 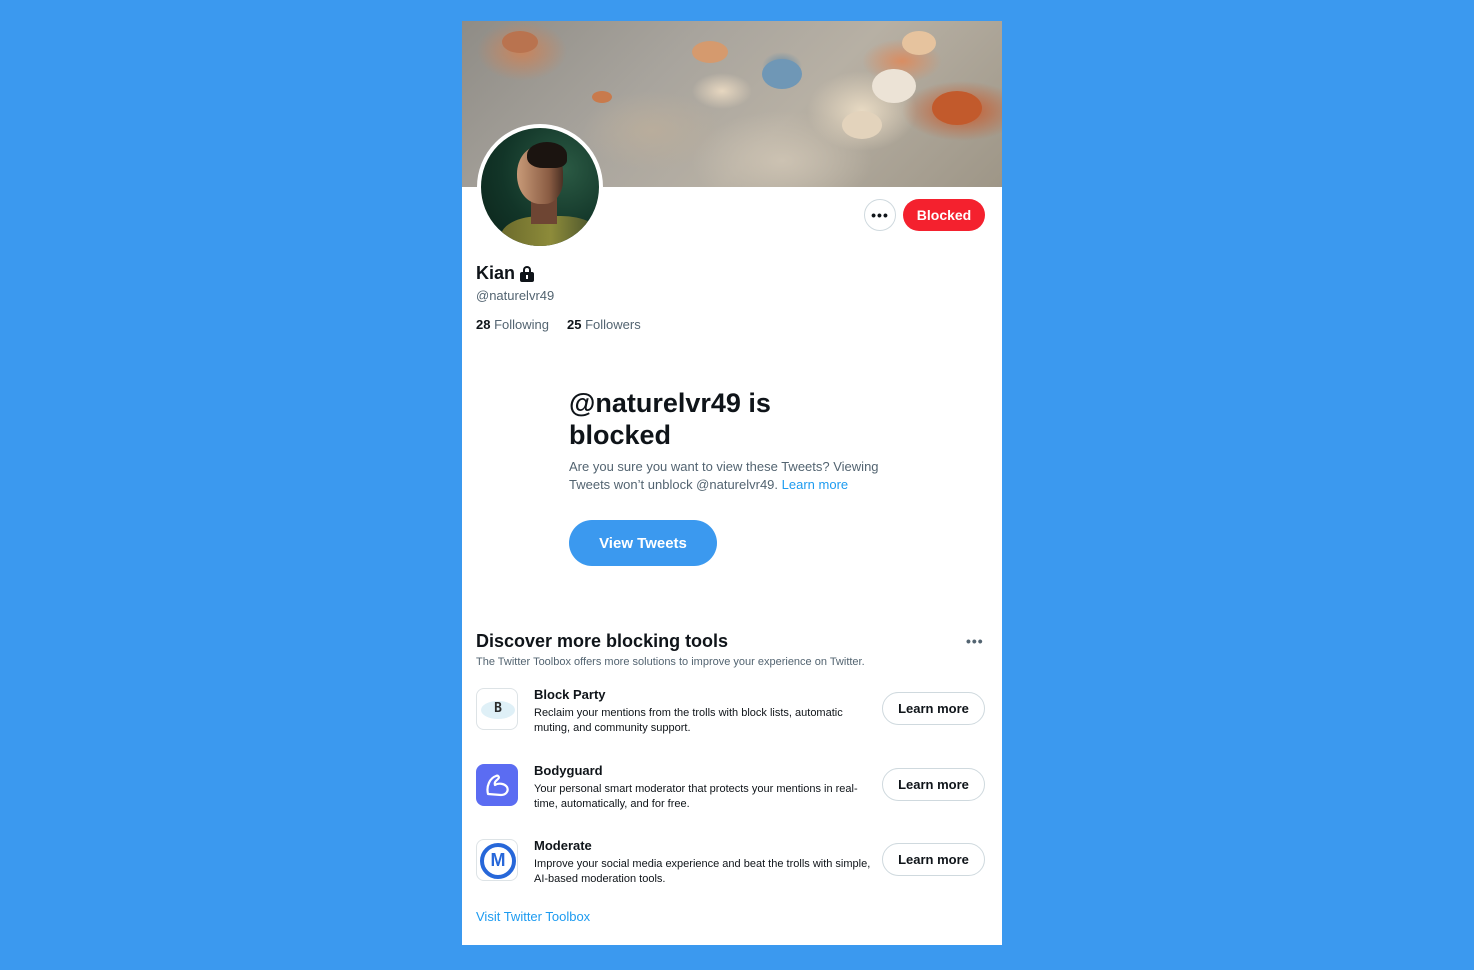 What do you see at coordinates (670, 419) in the screenshot?
I see `blocked-title: @naturelvr49 is blocked` at bounding box center [670, 419].